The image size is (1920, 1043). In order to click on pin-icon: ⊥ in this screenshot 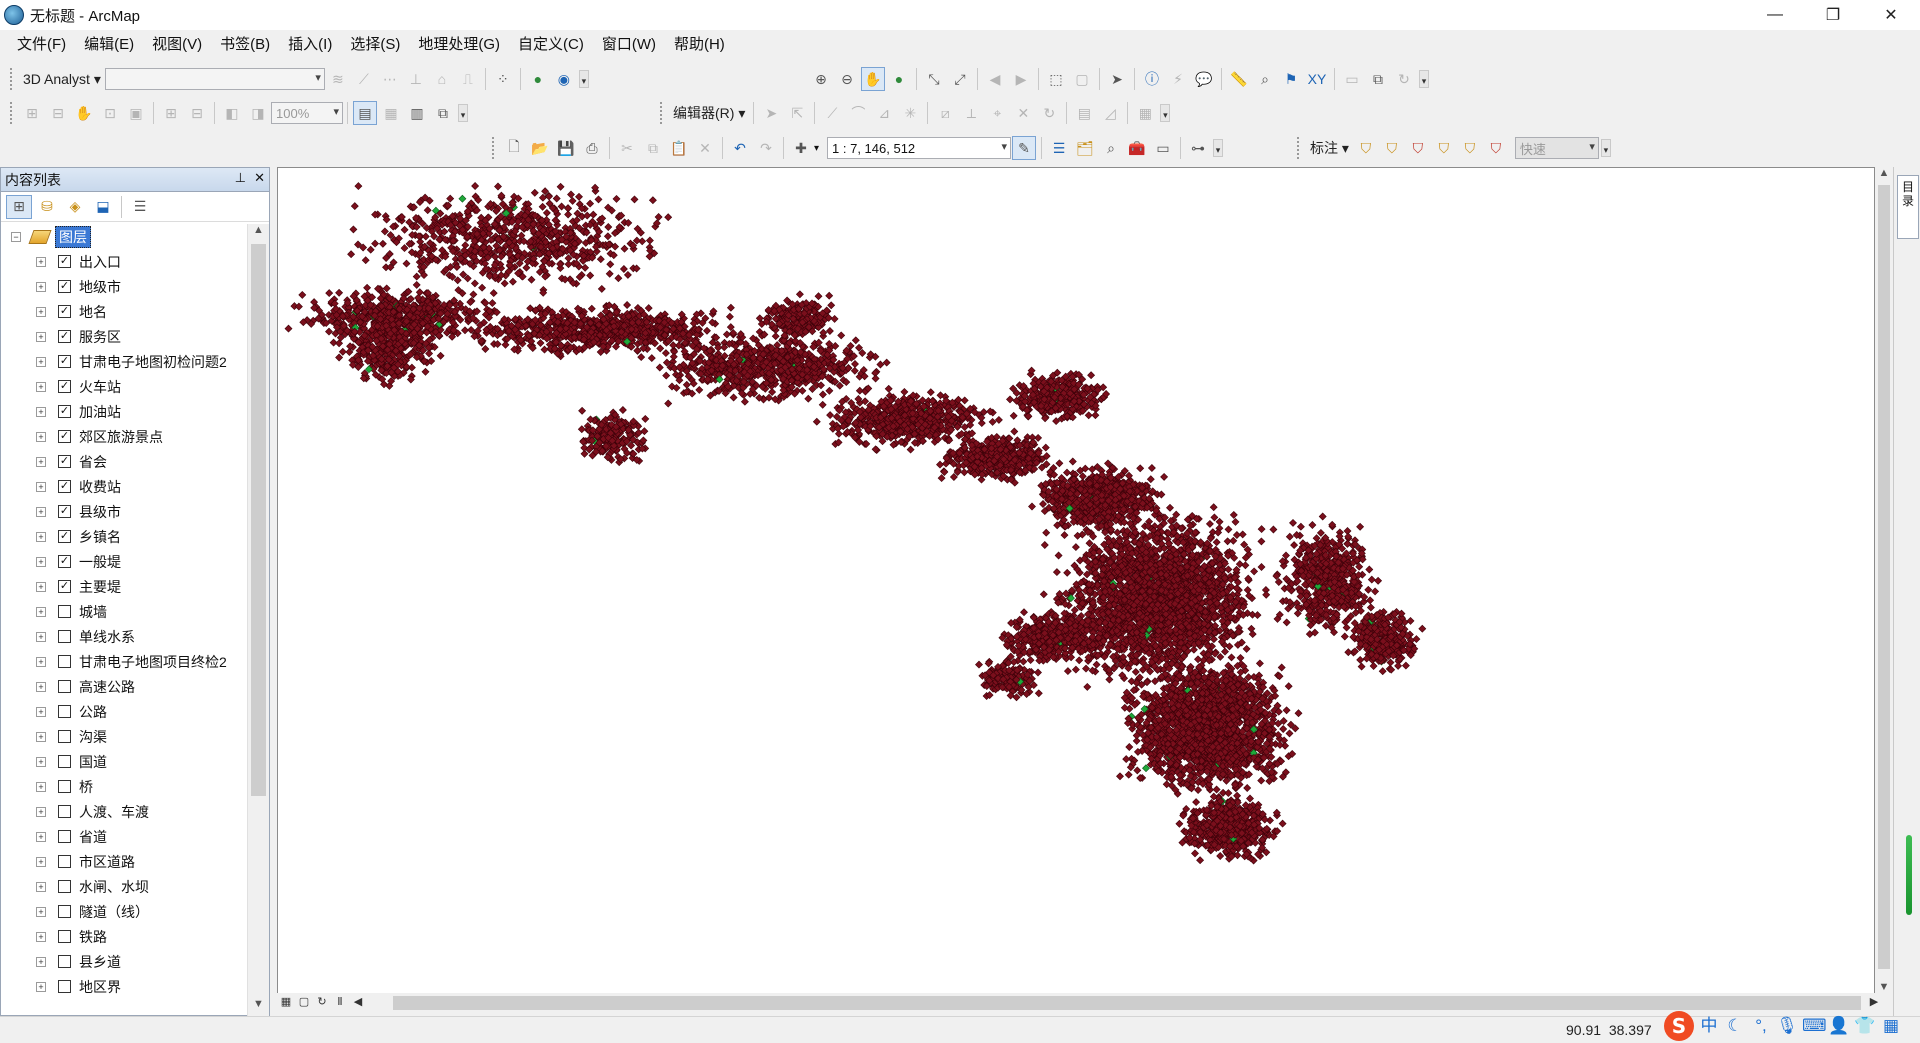, I will do `click(240, 178)`.